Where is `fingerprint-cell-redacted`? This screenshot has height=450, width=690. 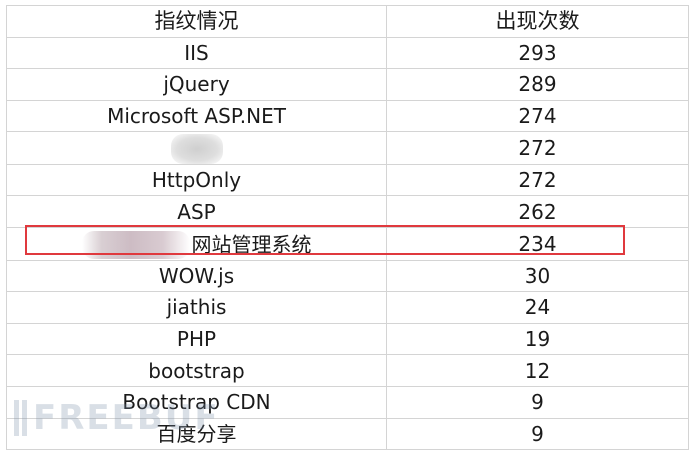
fingerprint-cell-redacted is located at coordinates (196, 148).